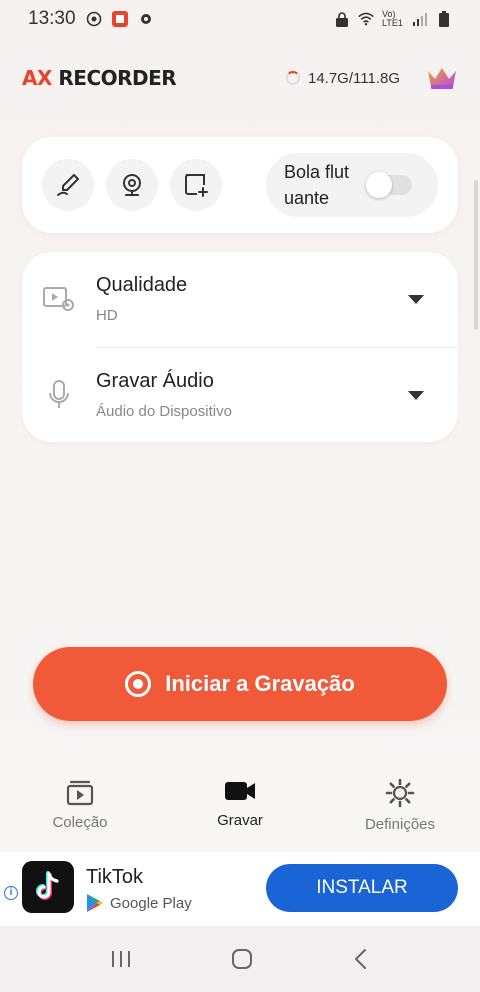 The height and width of the screenshot is (992, 480). Describe the element at coordinates (121, 959) in the screenshot. I see `recent-apps-icon` at that location.